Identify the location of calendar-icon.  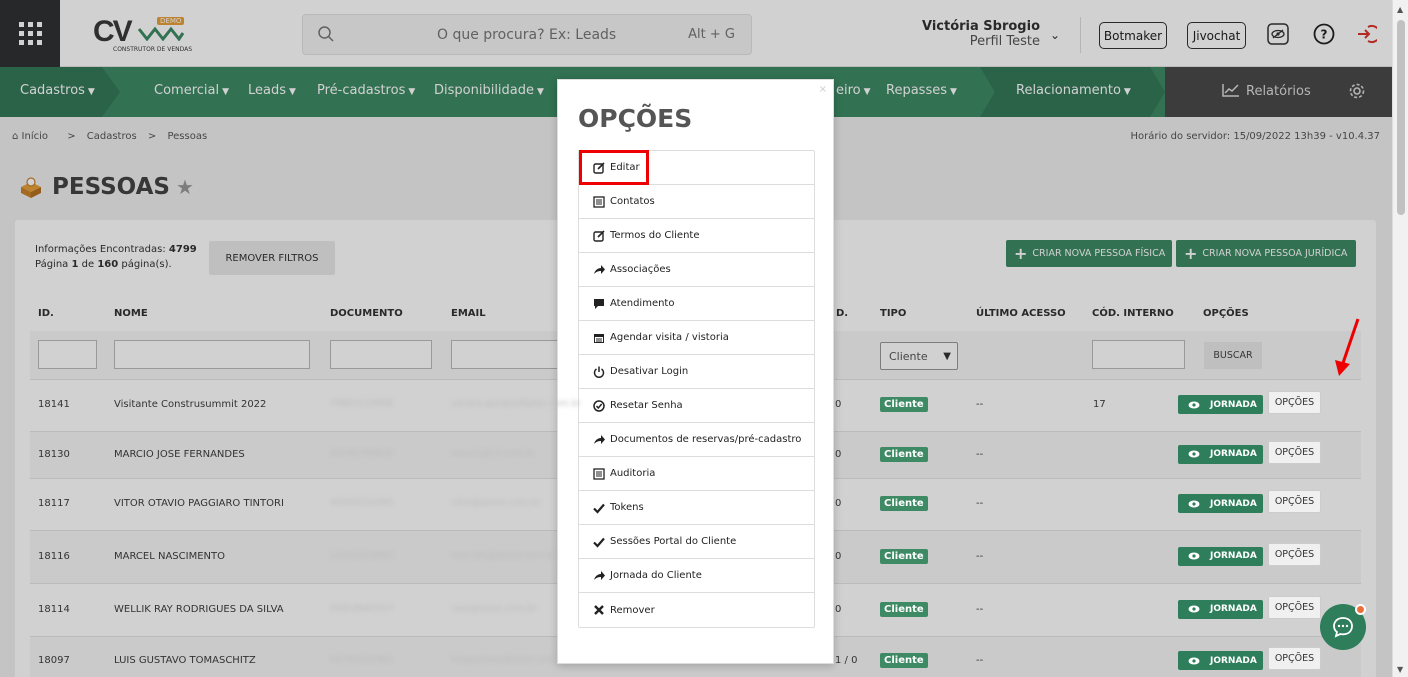
(599, 338).